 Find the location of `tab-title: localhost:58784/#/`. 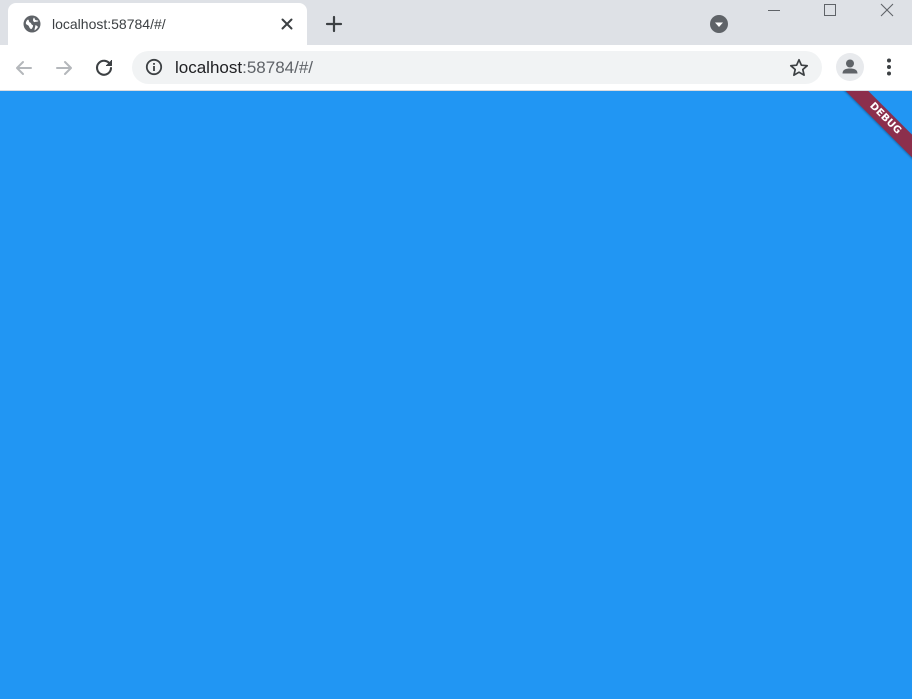

tab-title: localhost:58784/#/ is located at coordinates (109, 24).